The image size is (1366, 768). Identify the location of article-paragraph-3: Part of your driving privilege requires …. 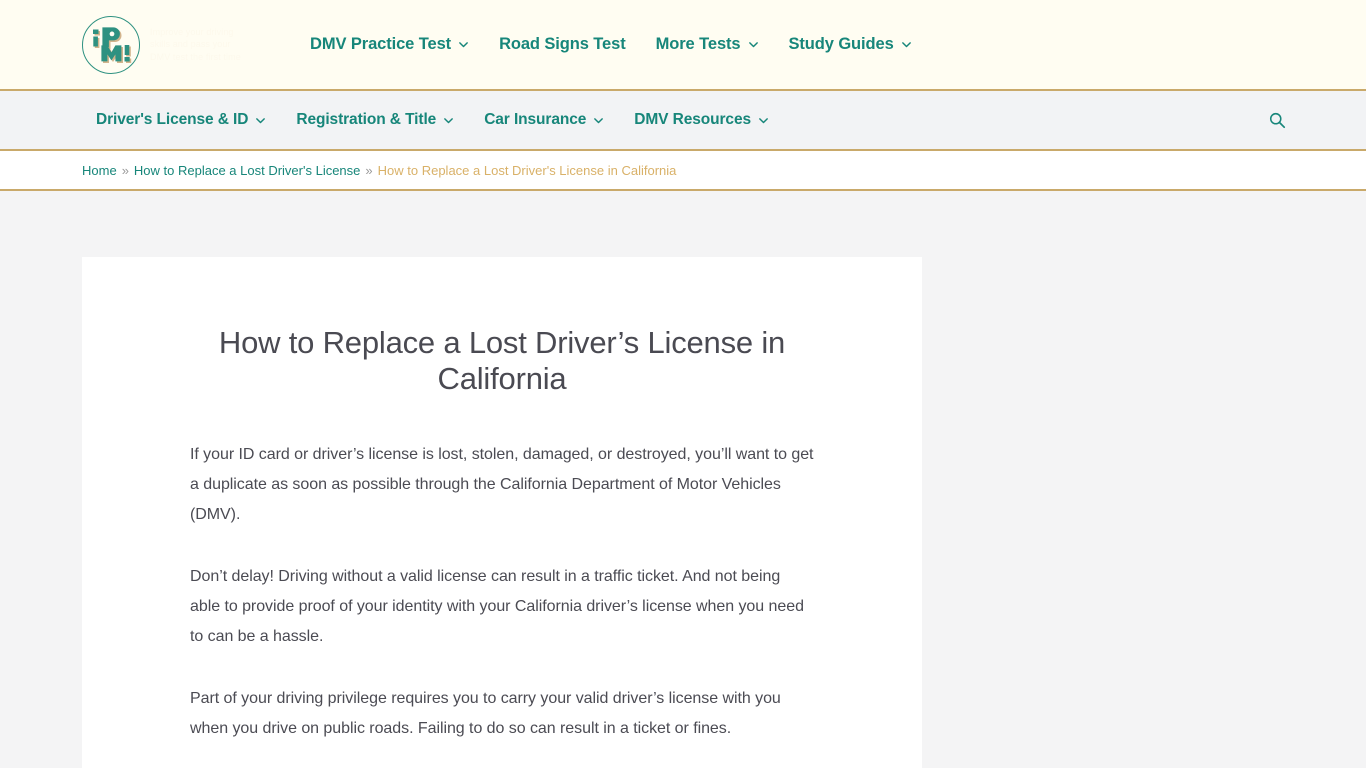
(485, 714).